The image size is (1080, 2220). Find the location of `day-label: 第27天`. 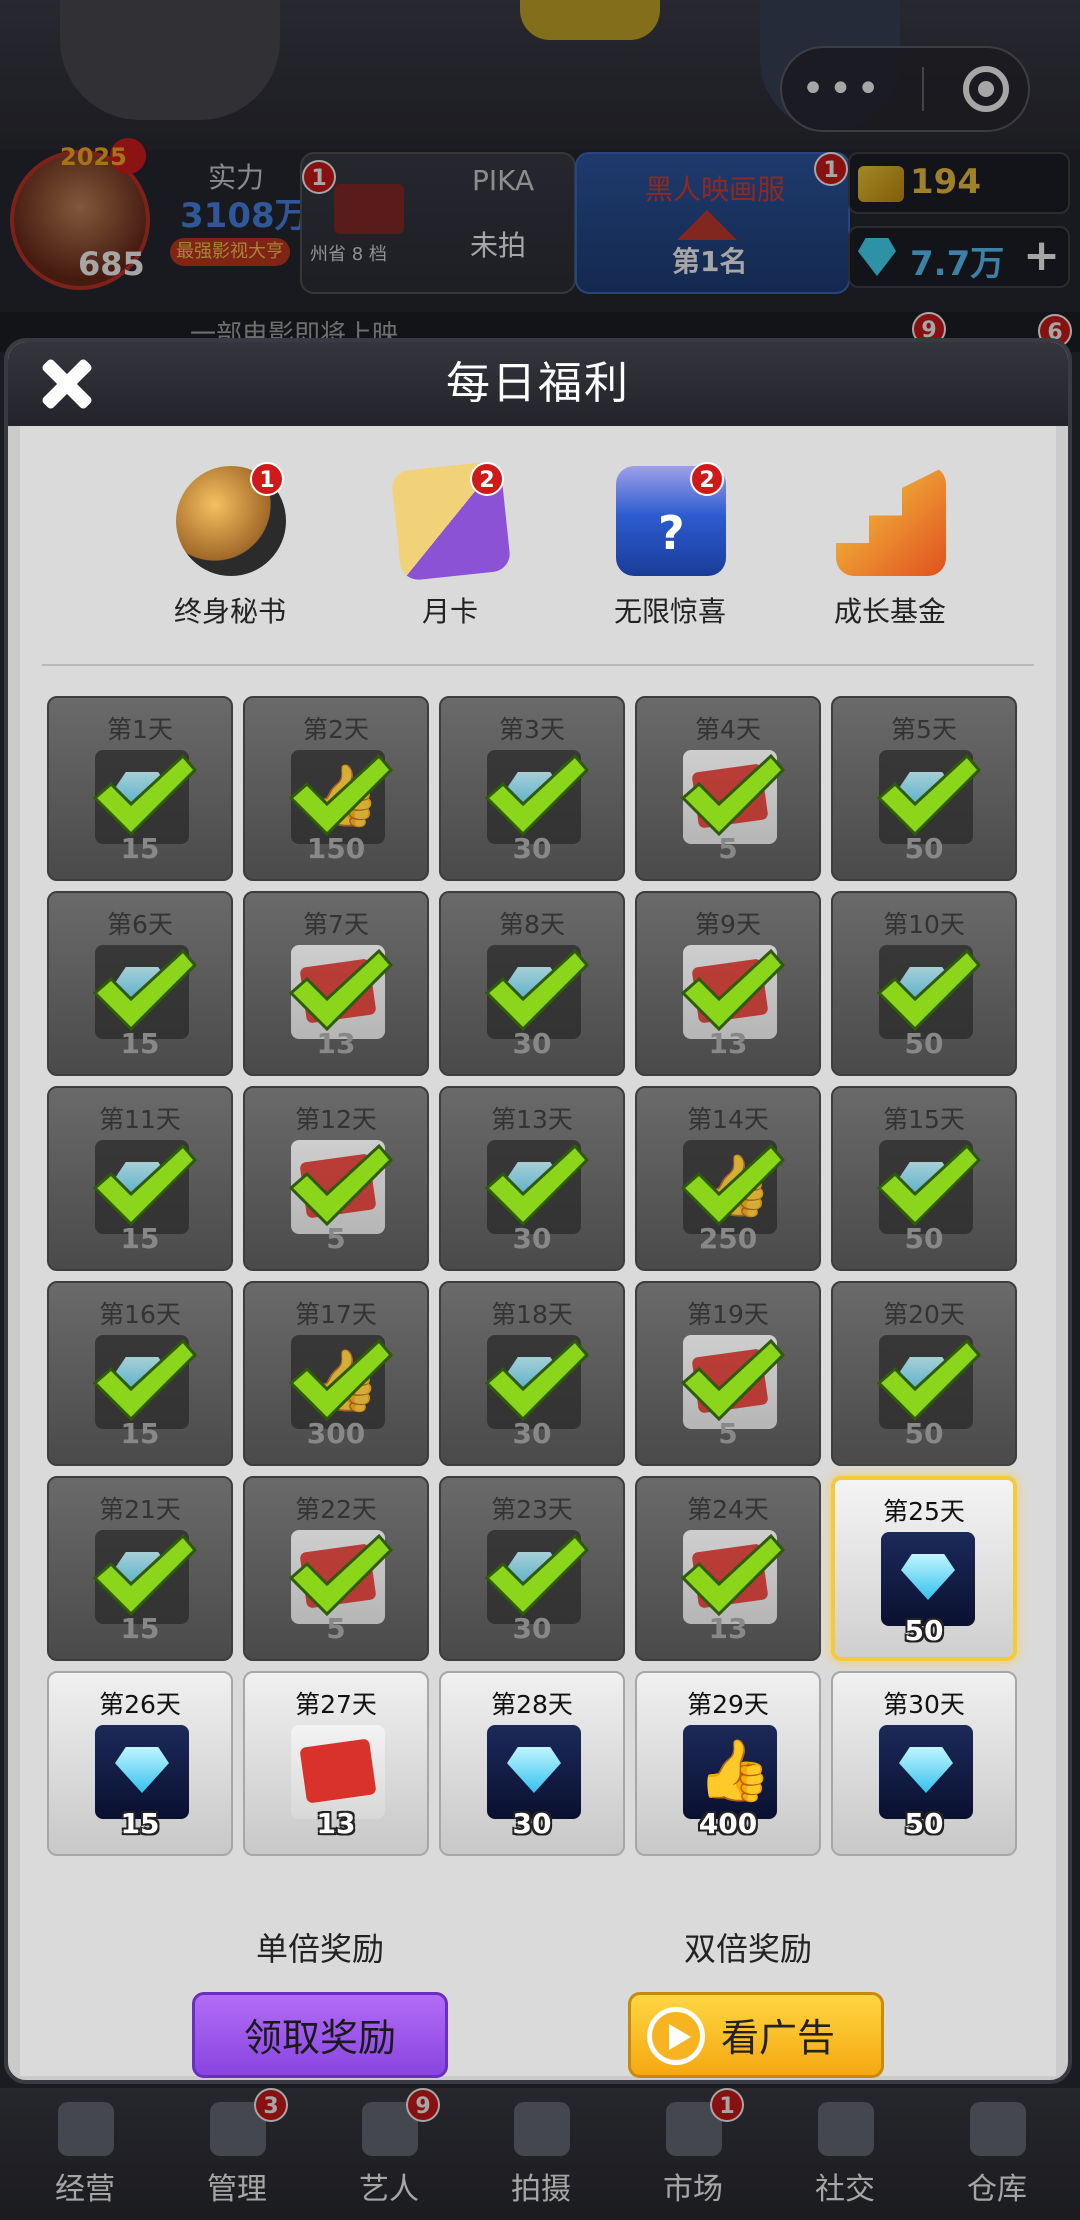

day-label: 第27天 is located at coordinates (336, 1704).